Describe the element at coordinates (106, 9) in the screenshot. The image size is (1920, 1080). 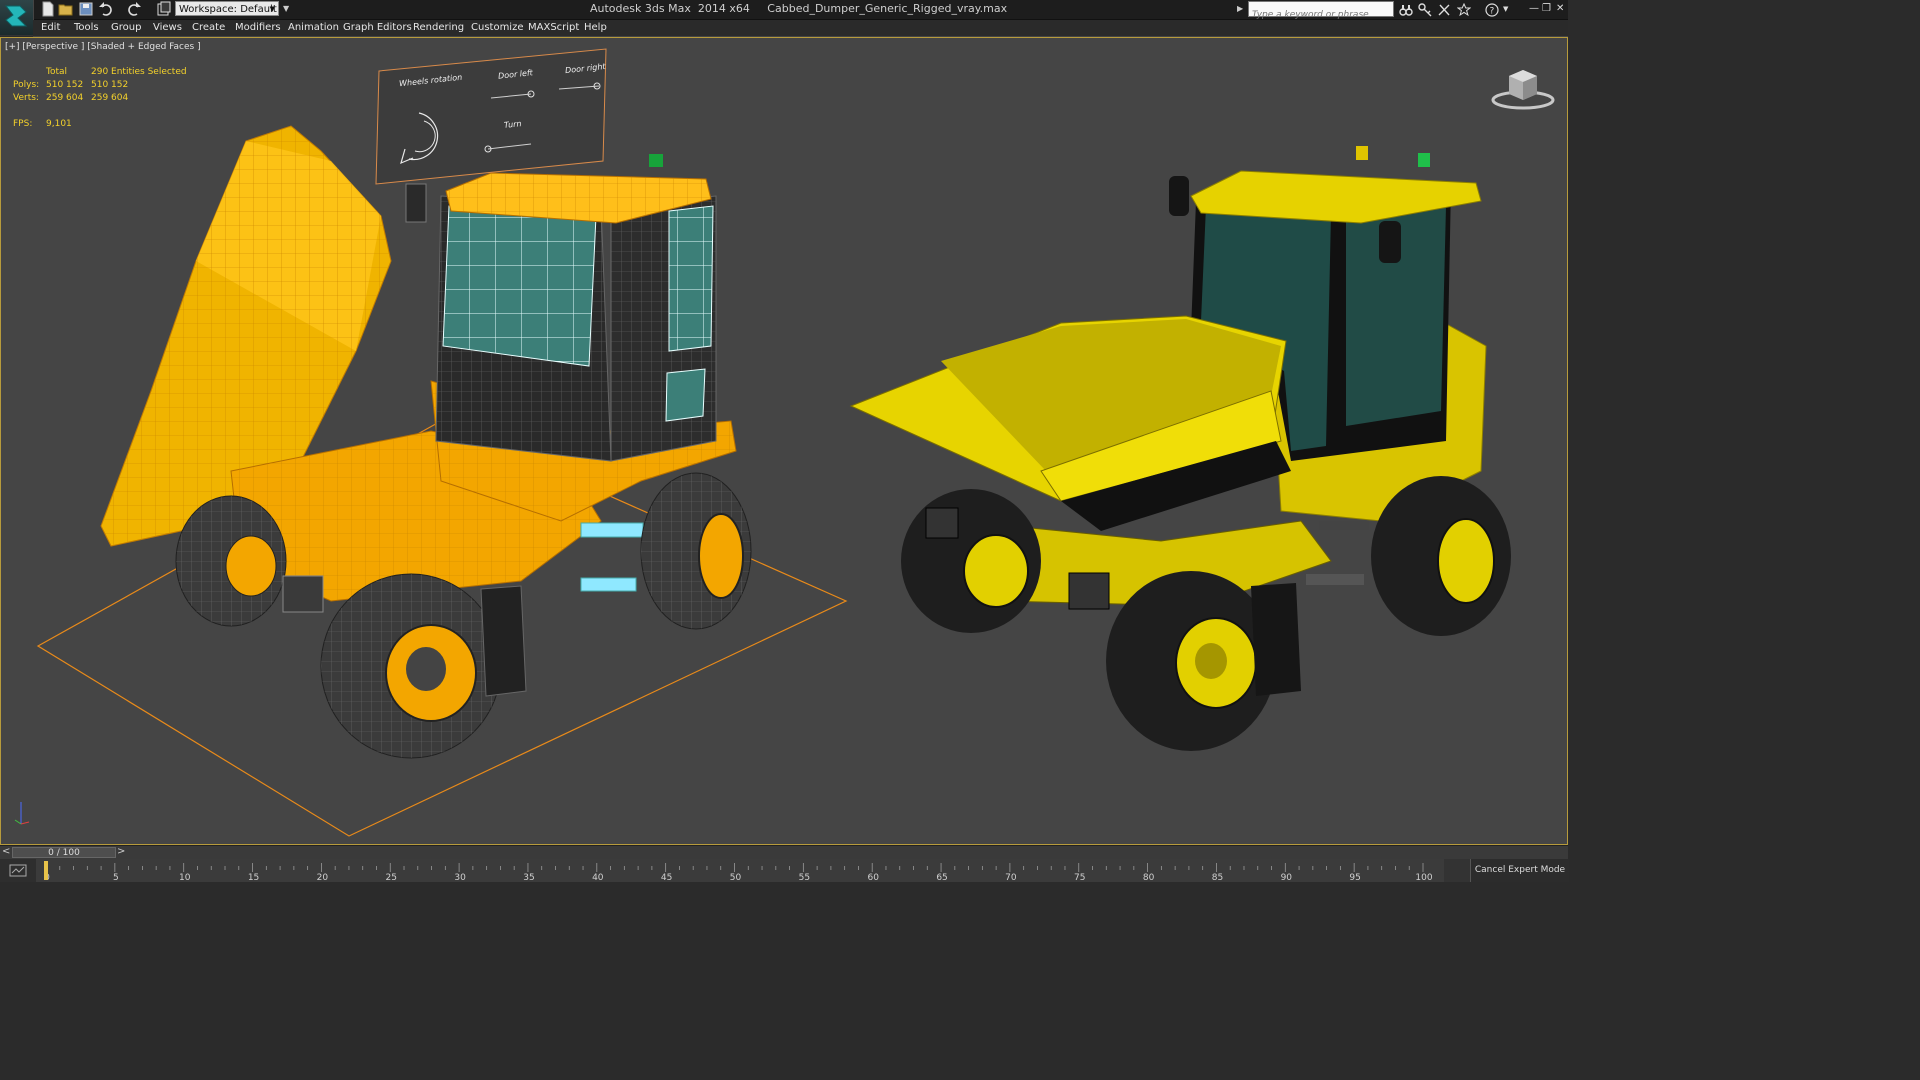
I see `undo-icon` at that location.